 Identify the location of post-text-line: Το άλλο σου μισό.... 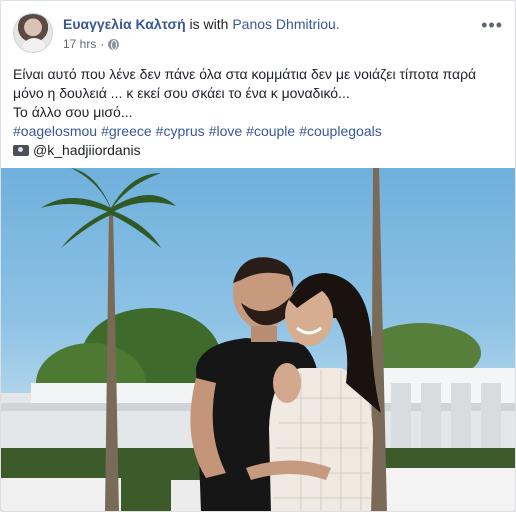
(73, 112).